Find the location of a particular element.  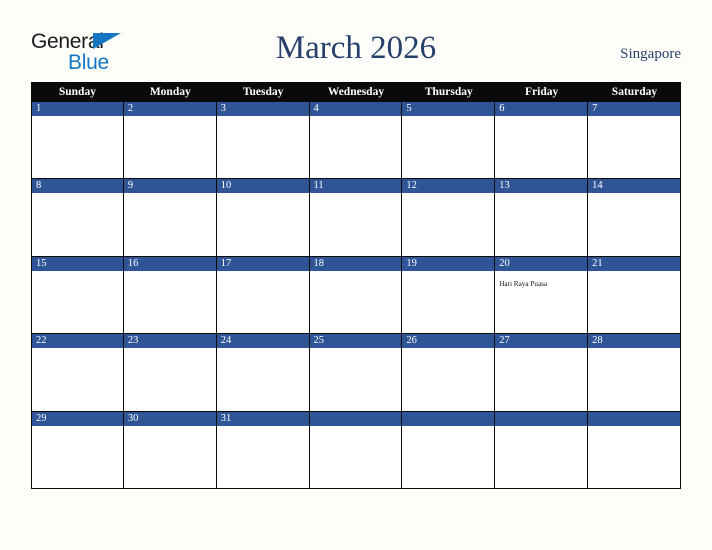

day-cell: 23 is located at coordinates (170, 373).